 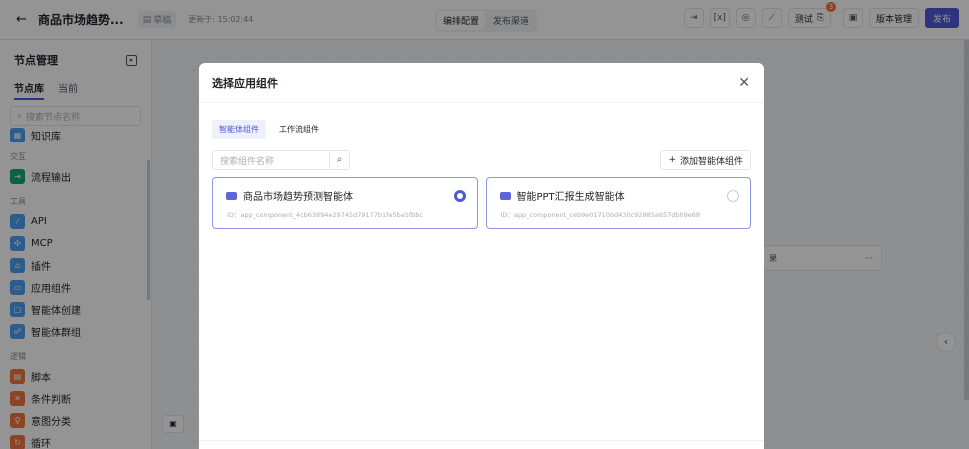 I want to click on tab-agent-components: 智能体组件, so click(x=239, y=129).